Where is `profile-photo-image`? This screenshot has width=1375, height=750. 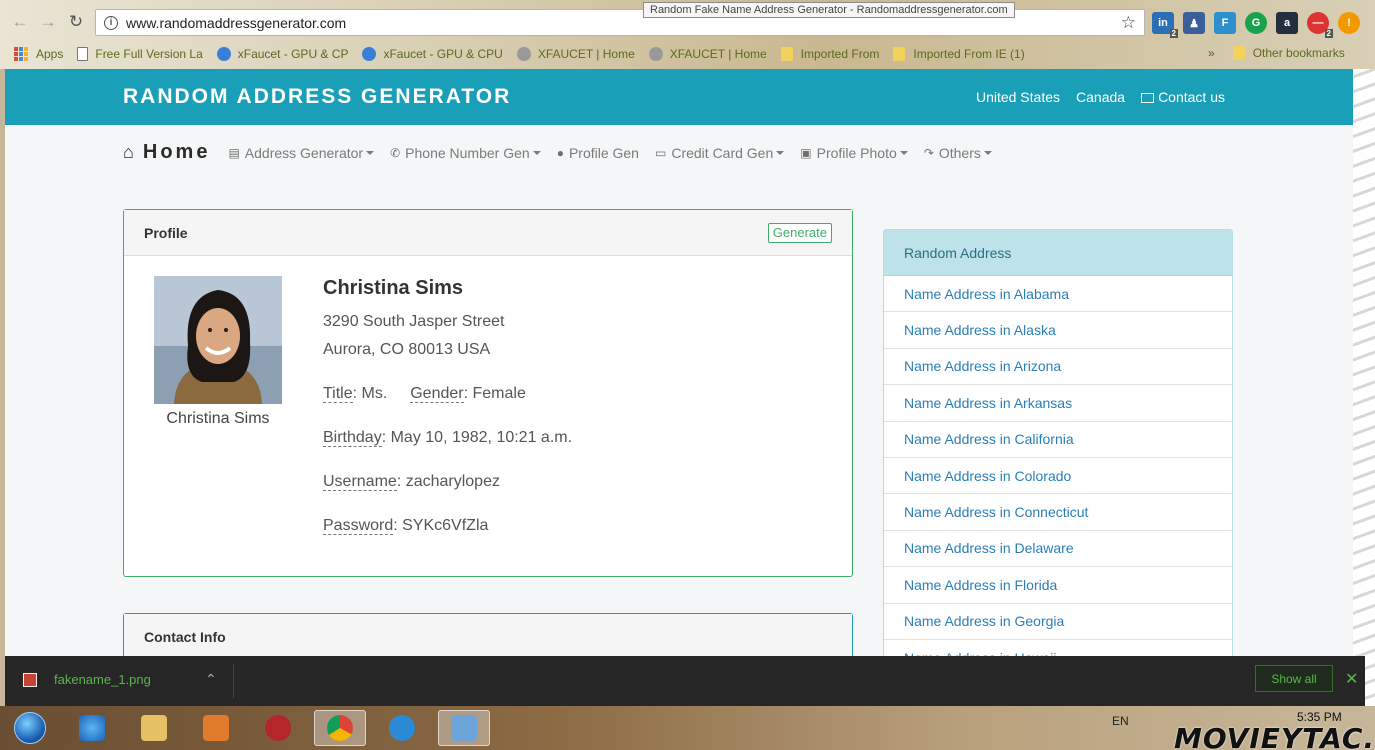 profile-photo-image is located at coordinates (218, 340).